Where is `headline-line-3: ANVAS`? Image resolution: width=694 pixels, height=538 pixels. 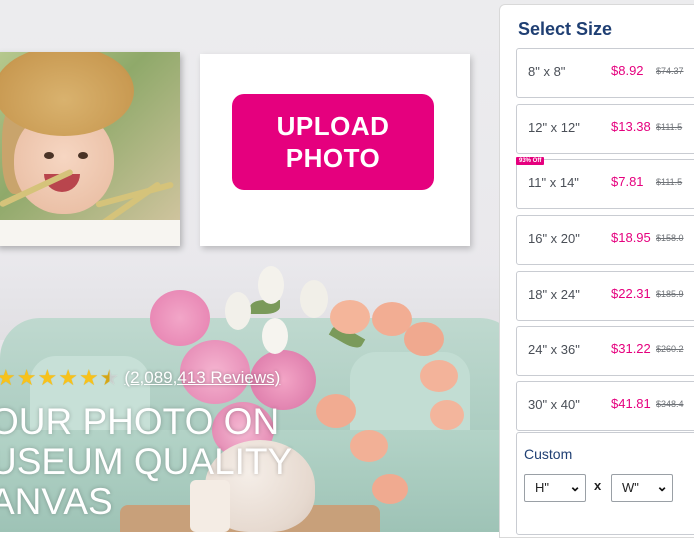 headline-line-3: ANVAS is located at coordinates (56, 501).